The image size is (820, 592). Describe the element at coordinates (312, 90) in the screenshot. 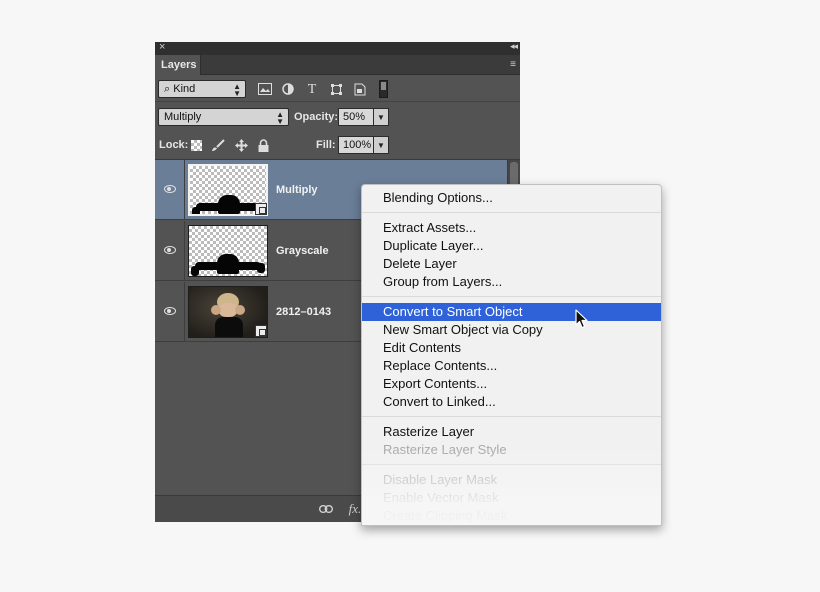

I see `type-layer-filter-icon: T` at that location.